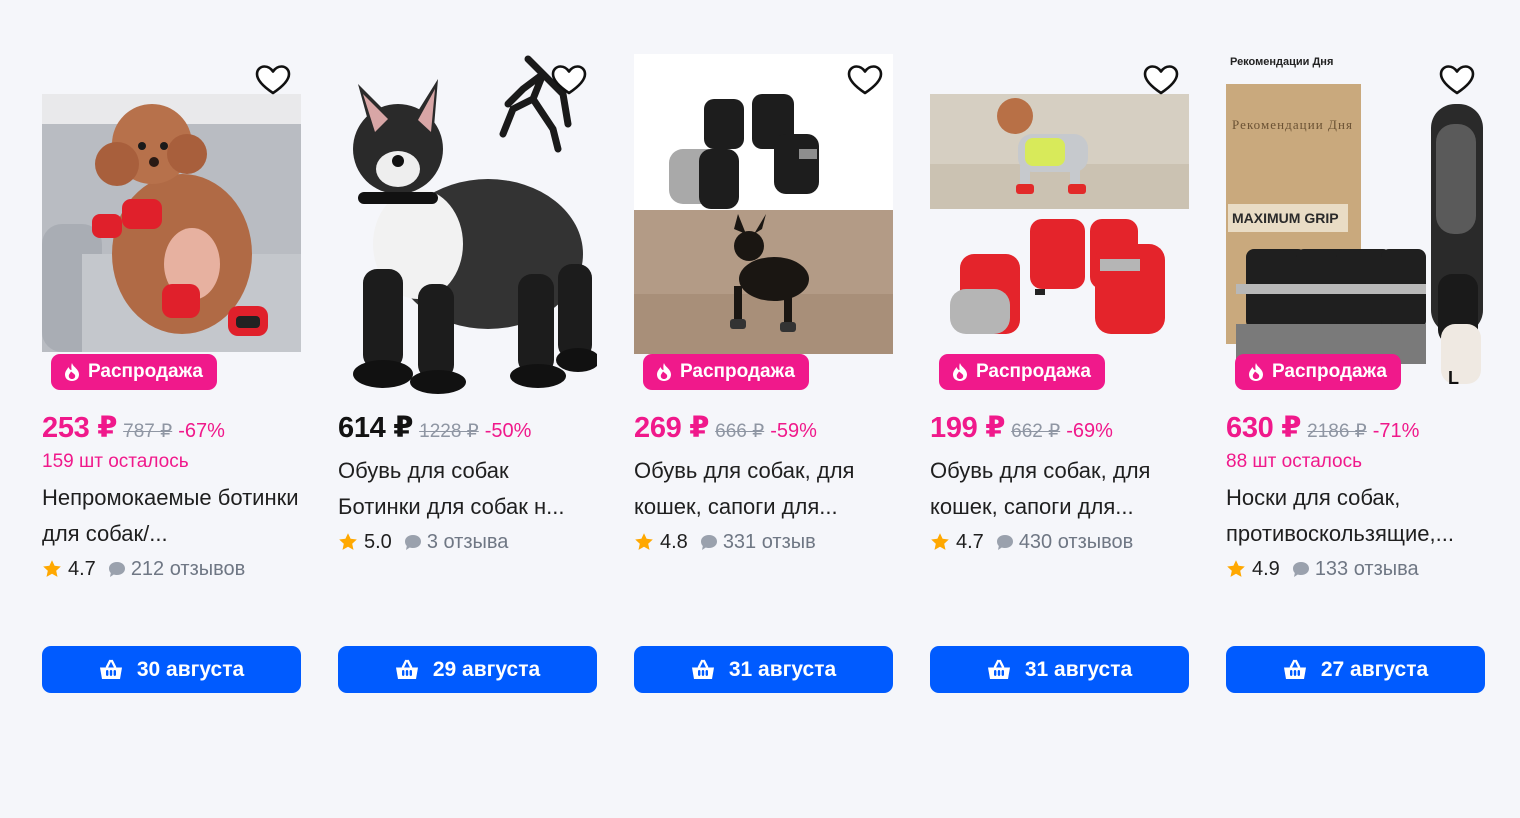  I want to click on rating-row: 4.9 133 отзыва, so click(1355, 569).